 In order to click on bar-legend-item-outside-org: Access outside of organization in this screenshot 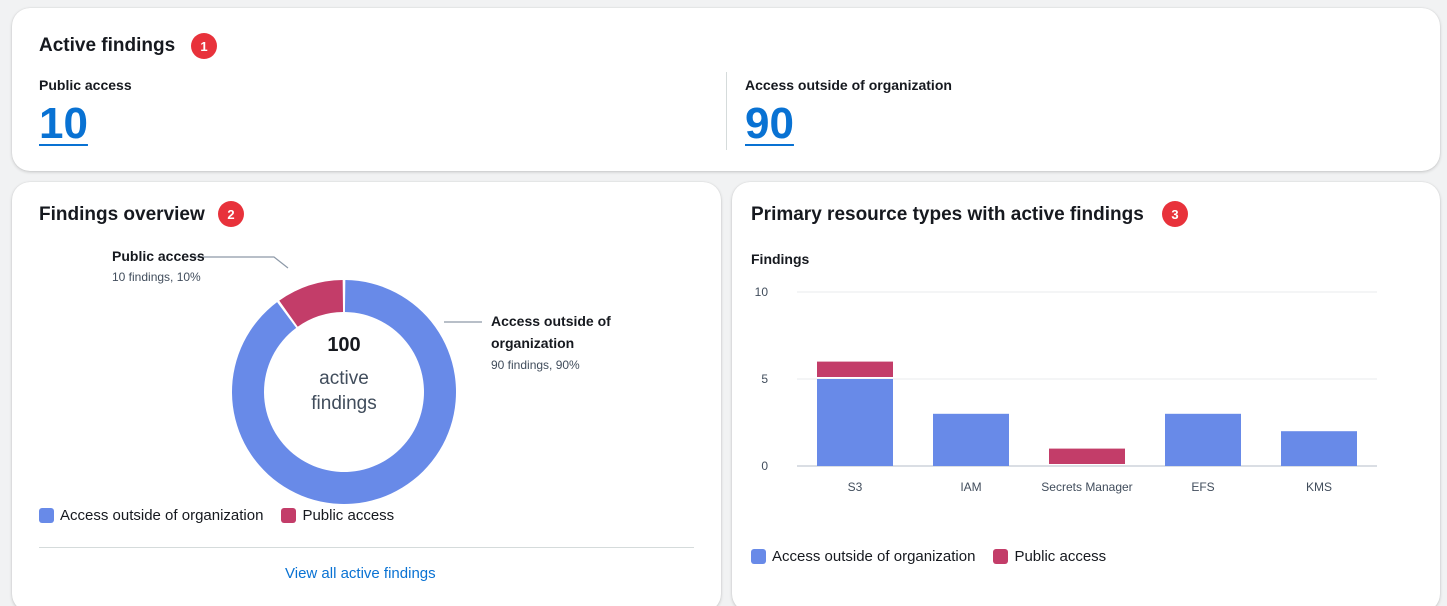, I will do `click(863, 556)`.